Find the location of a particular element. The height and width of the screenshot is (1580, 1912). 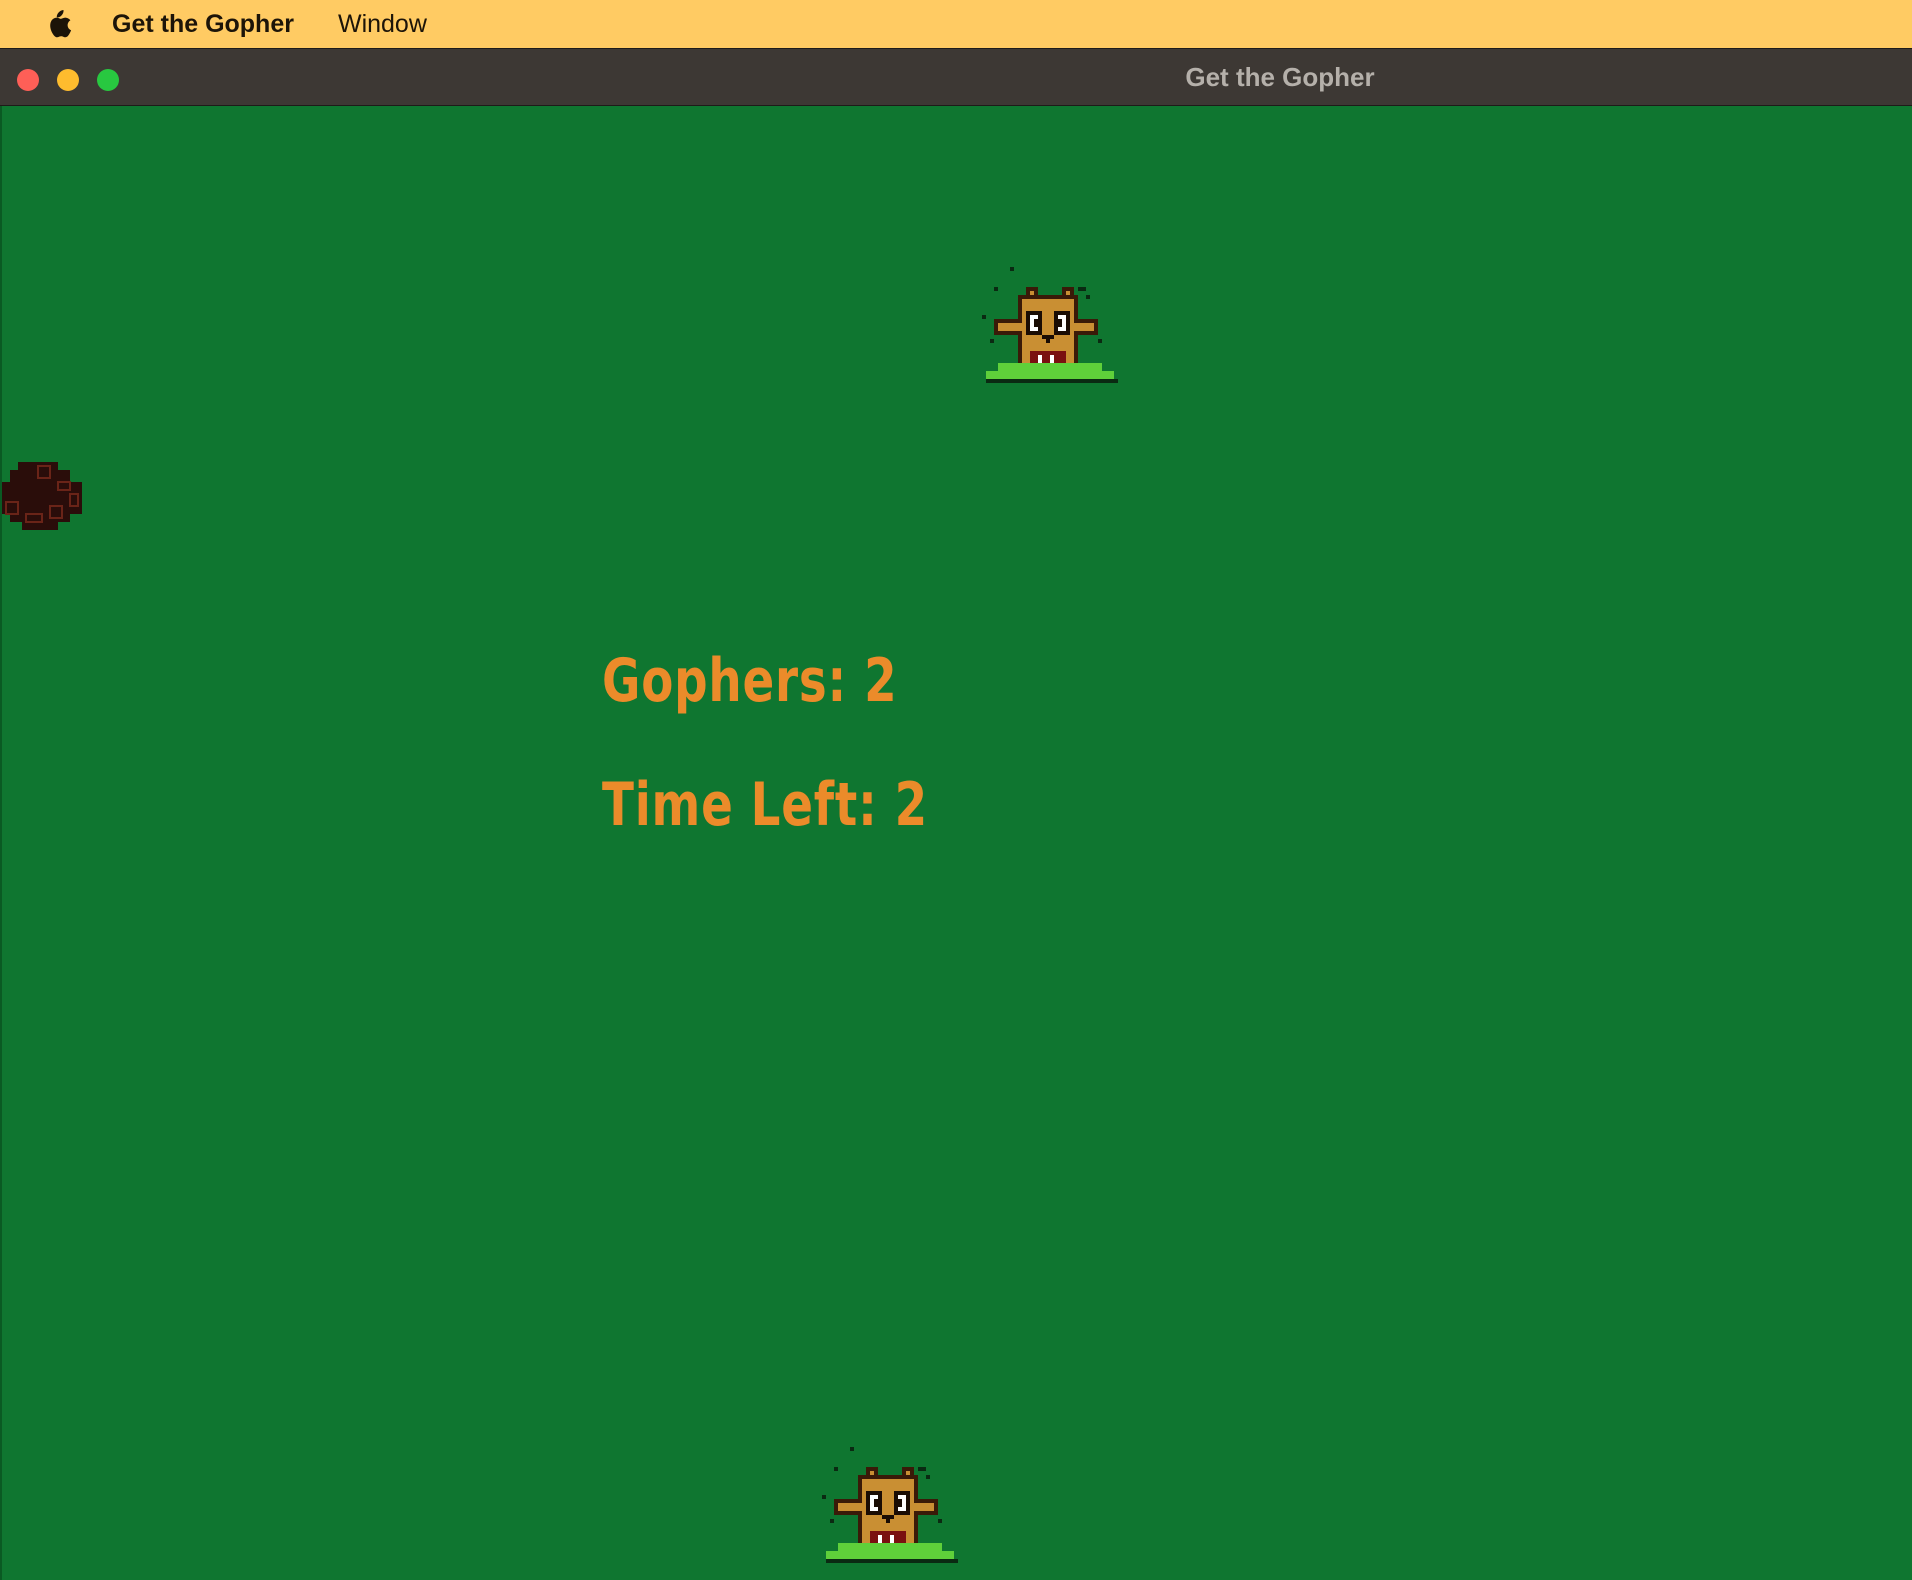

gophers-count: 2 is located at coordinates (881, 681).